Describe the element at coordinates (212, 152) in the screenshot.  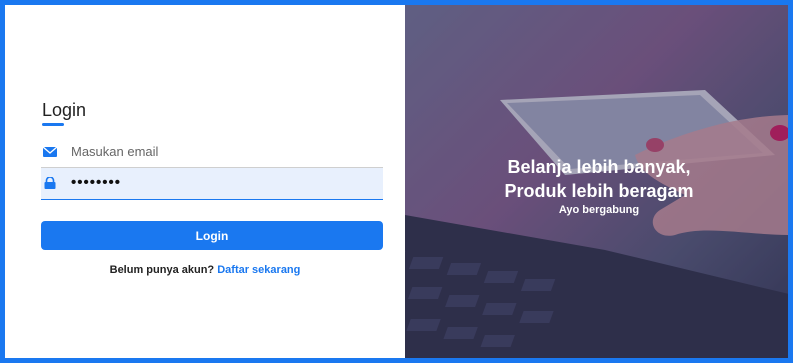
I see `email-field: Masukan email` at that location.